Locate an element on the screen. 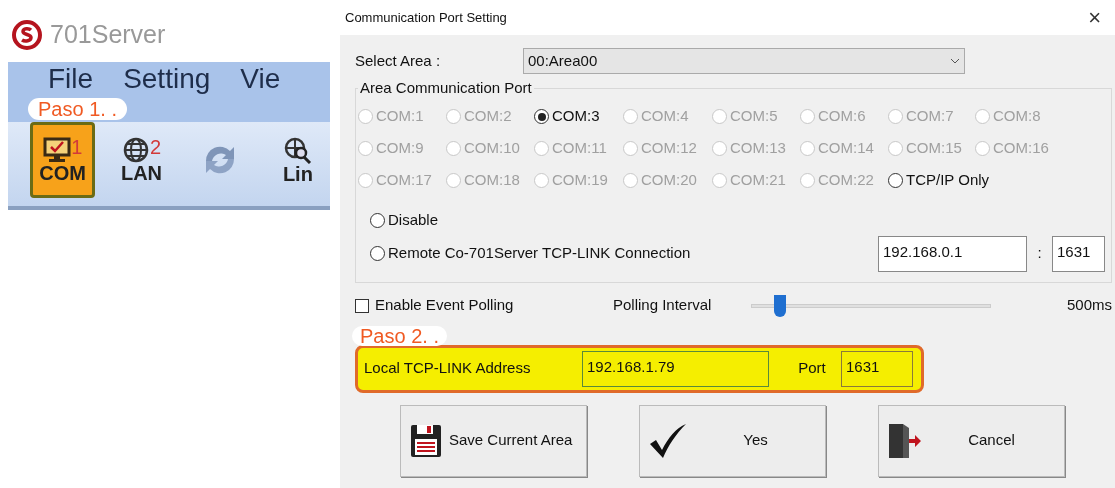  radio-label: COM:11 is located at coordinates (579, 148).